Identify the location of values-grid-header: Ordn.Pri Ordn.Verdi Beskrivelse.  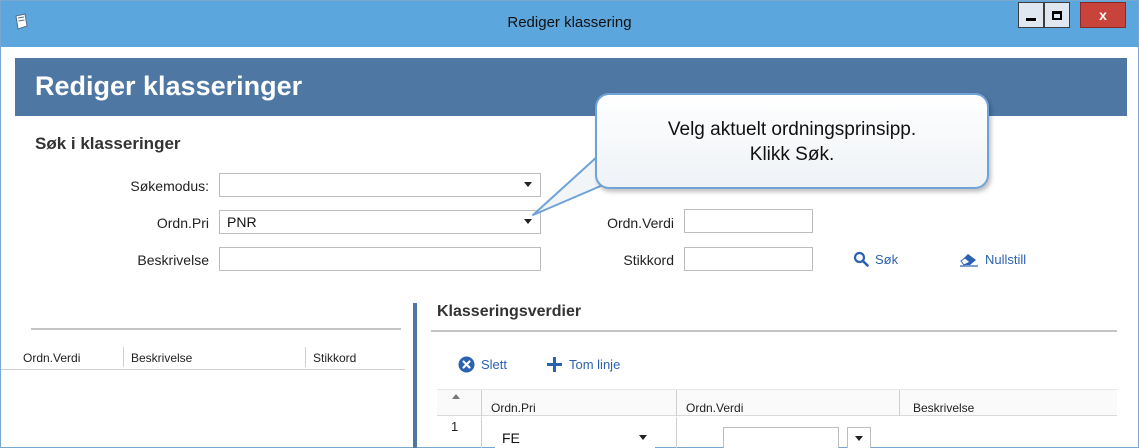
(777, 402).